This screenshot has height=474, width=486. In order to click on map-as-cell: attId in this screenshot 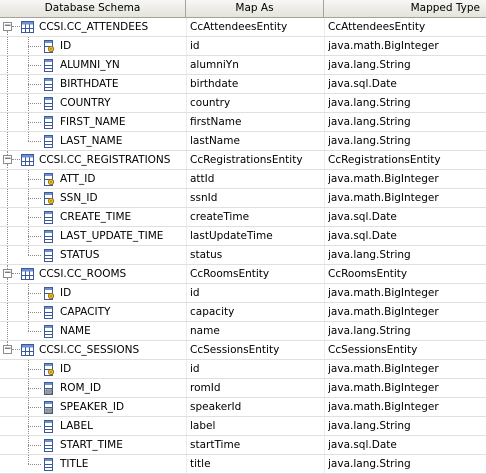, I will do `click(256, 179)`.